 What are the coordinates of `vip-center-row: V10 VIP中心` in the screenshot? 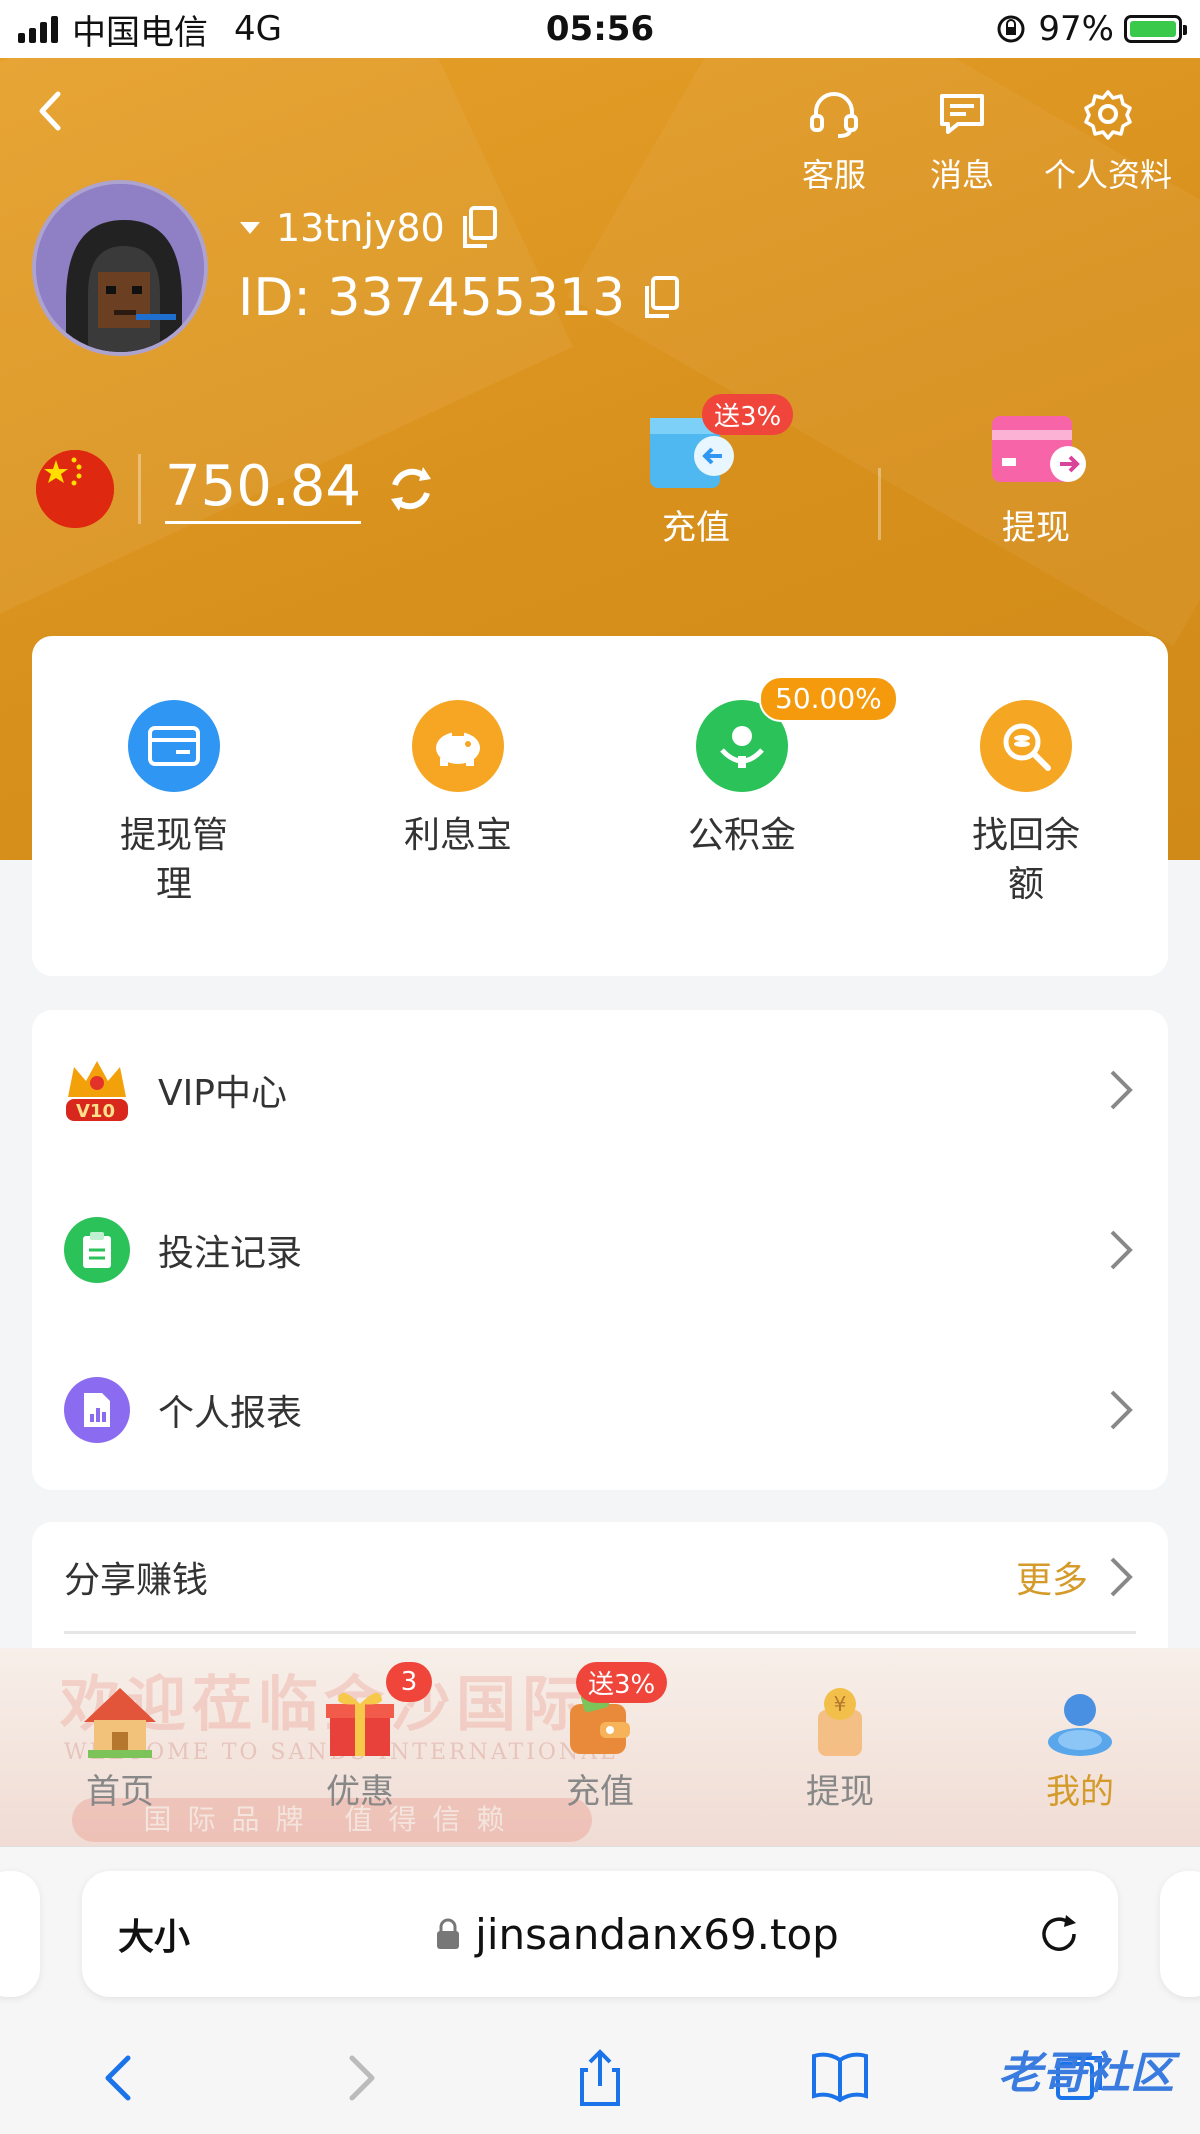 It's located at (600, 1090).